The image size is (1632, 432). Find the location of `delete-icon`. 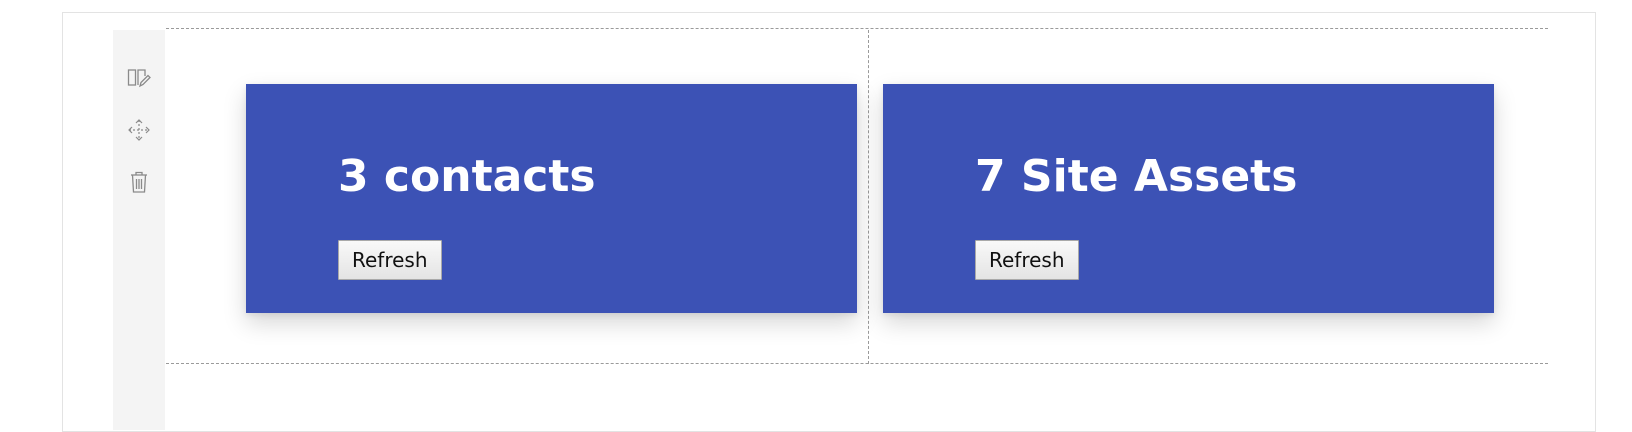

delete-icon is located at coordinates (139, 182).